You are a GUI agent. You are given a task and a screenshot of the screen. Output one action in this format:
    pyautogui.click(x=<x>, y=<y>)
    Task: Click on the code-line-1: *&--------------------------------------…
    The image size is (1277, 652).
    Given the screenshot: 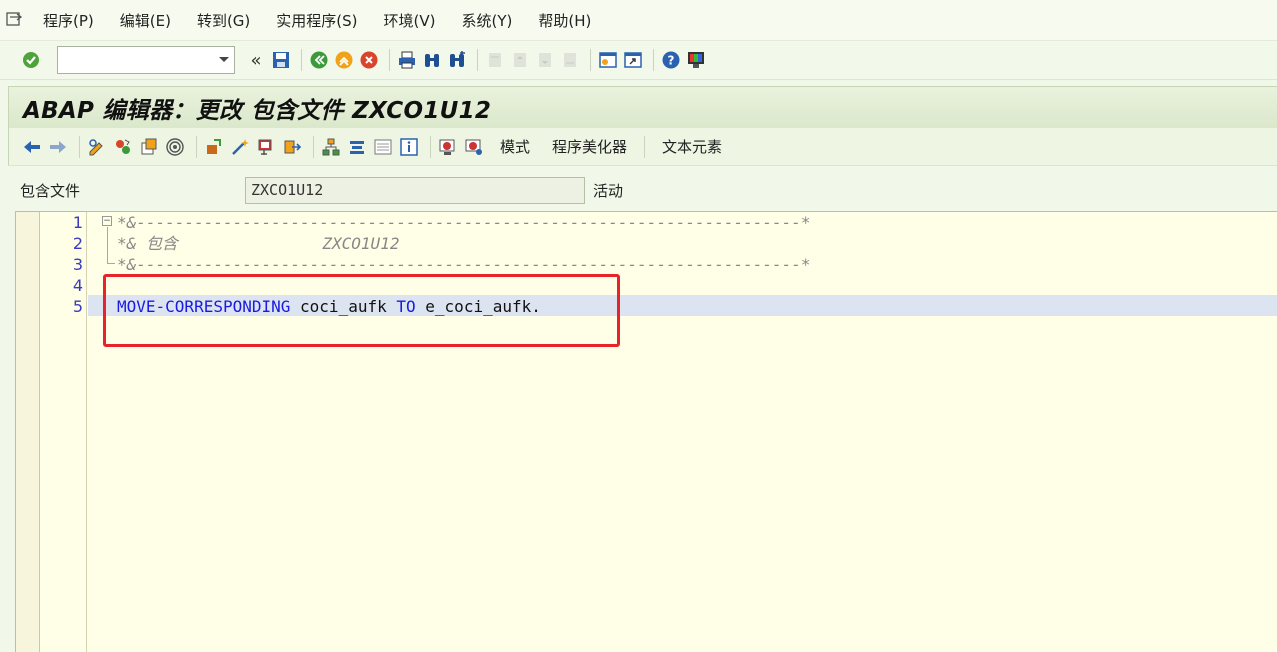 What is the action you would take?
    pyautogui.click(x=464, y=222)
    